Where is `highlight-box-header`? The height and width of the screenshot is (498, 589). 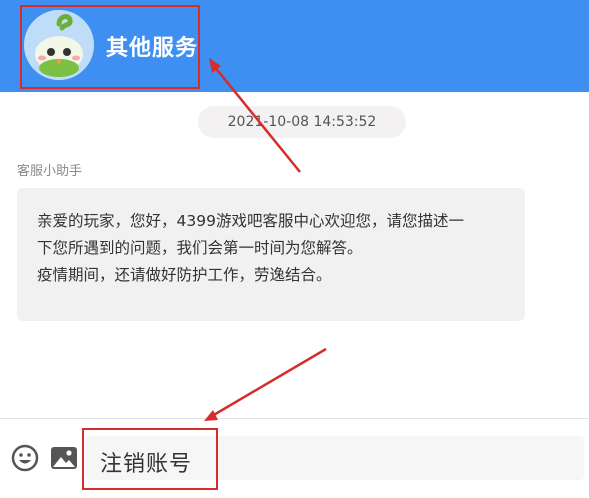
highlight-box-header is located at coordinates (110, 47).